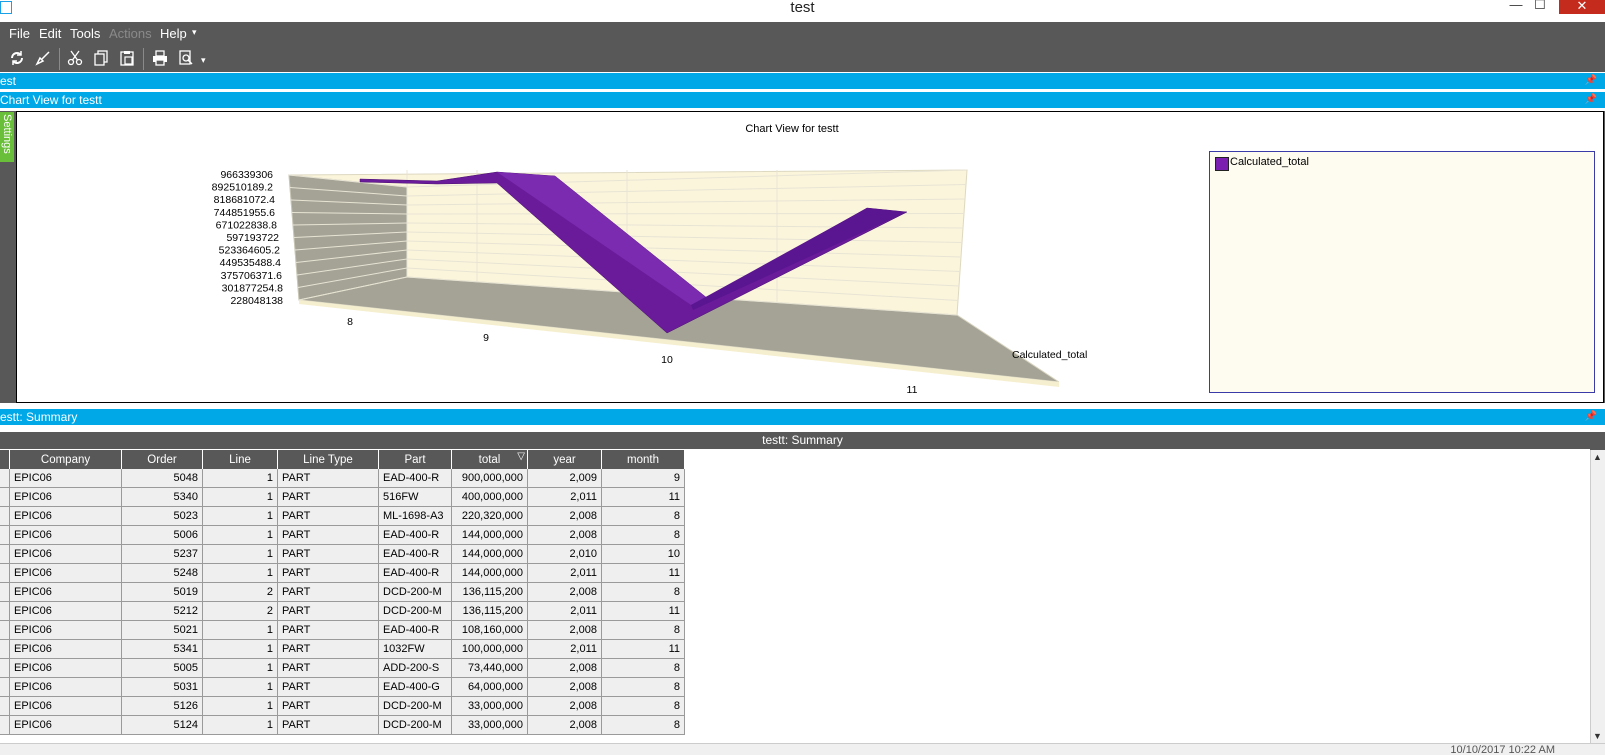 Image resolution: width=1605 pixels, height=756 pixels. Describe the element at coordinates (7, 137) in the screenshot. I see `settings-tab: Settings` at that location.